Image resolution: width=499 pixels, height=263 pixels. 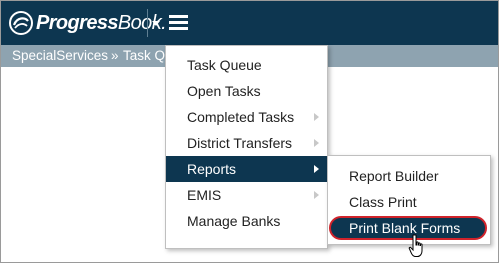 What do you see at coordinates (144, 56) in the screenshot?
I see `breadcrumb-item-task-queue: Task Q` at bounding box center [144, 56].